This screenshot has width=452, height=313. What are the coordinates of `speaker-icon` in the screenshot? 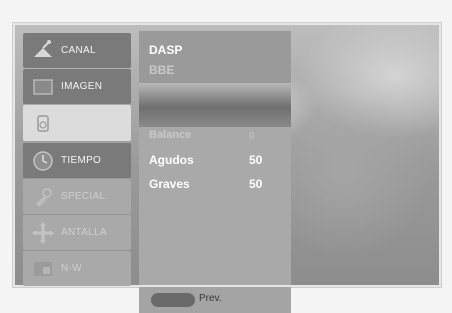 It's located at (43, 123).